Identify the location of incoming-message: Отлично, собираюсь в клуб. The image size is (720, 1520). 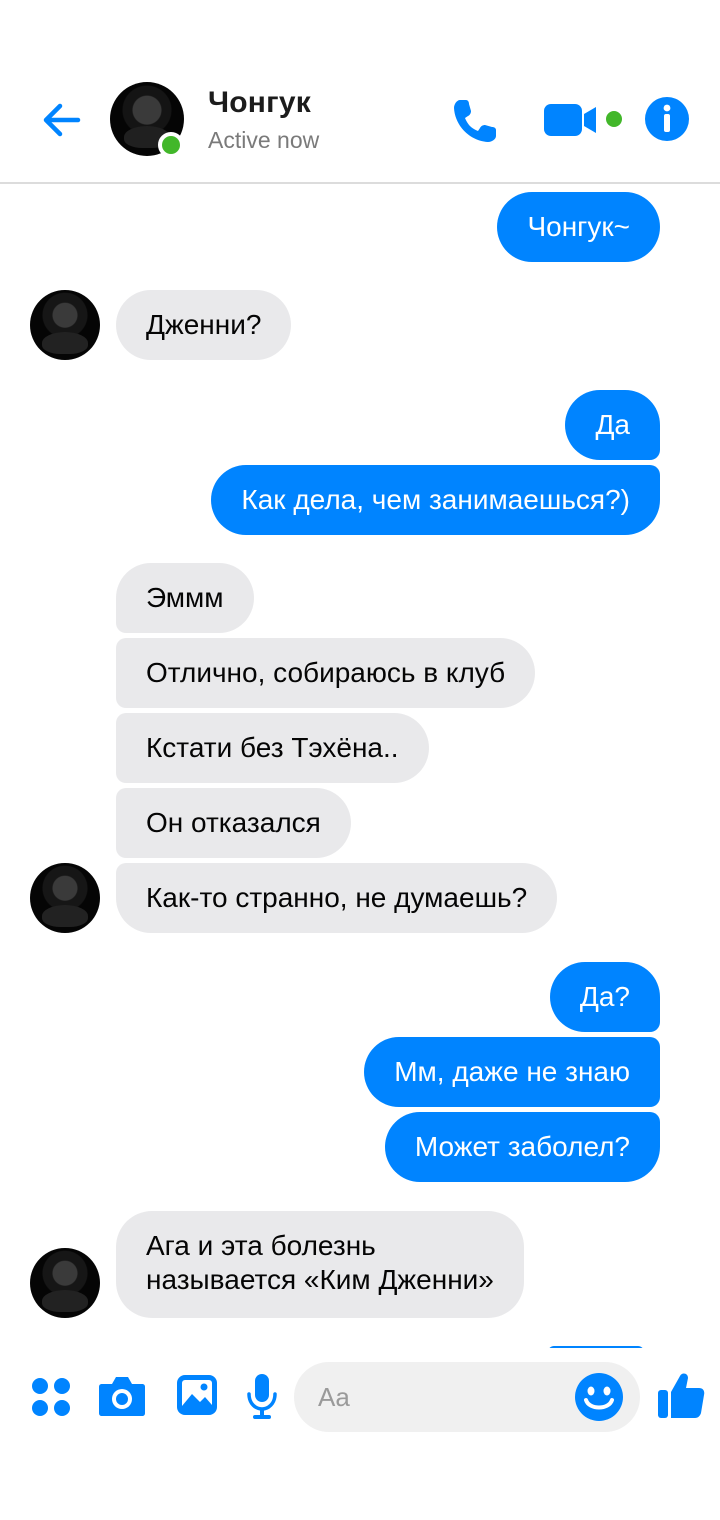
(326, 673).